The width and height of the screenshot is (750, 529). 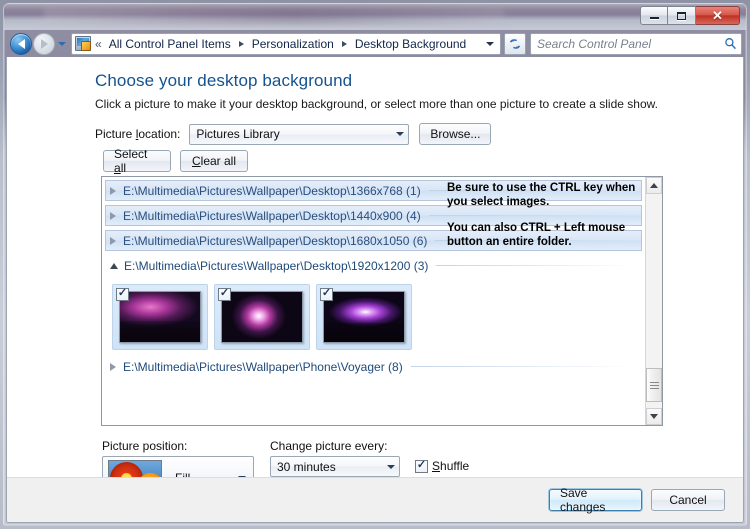 I want to click on page-title: Choose your desktop background, so click(x=224, y=80).